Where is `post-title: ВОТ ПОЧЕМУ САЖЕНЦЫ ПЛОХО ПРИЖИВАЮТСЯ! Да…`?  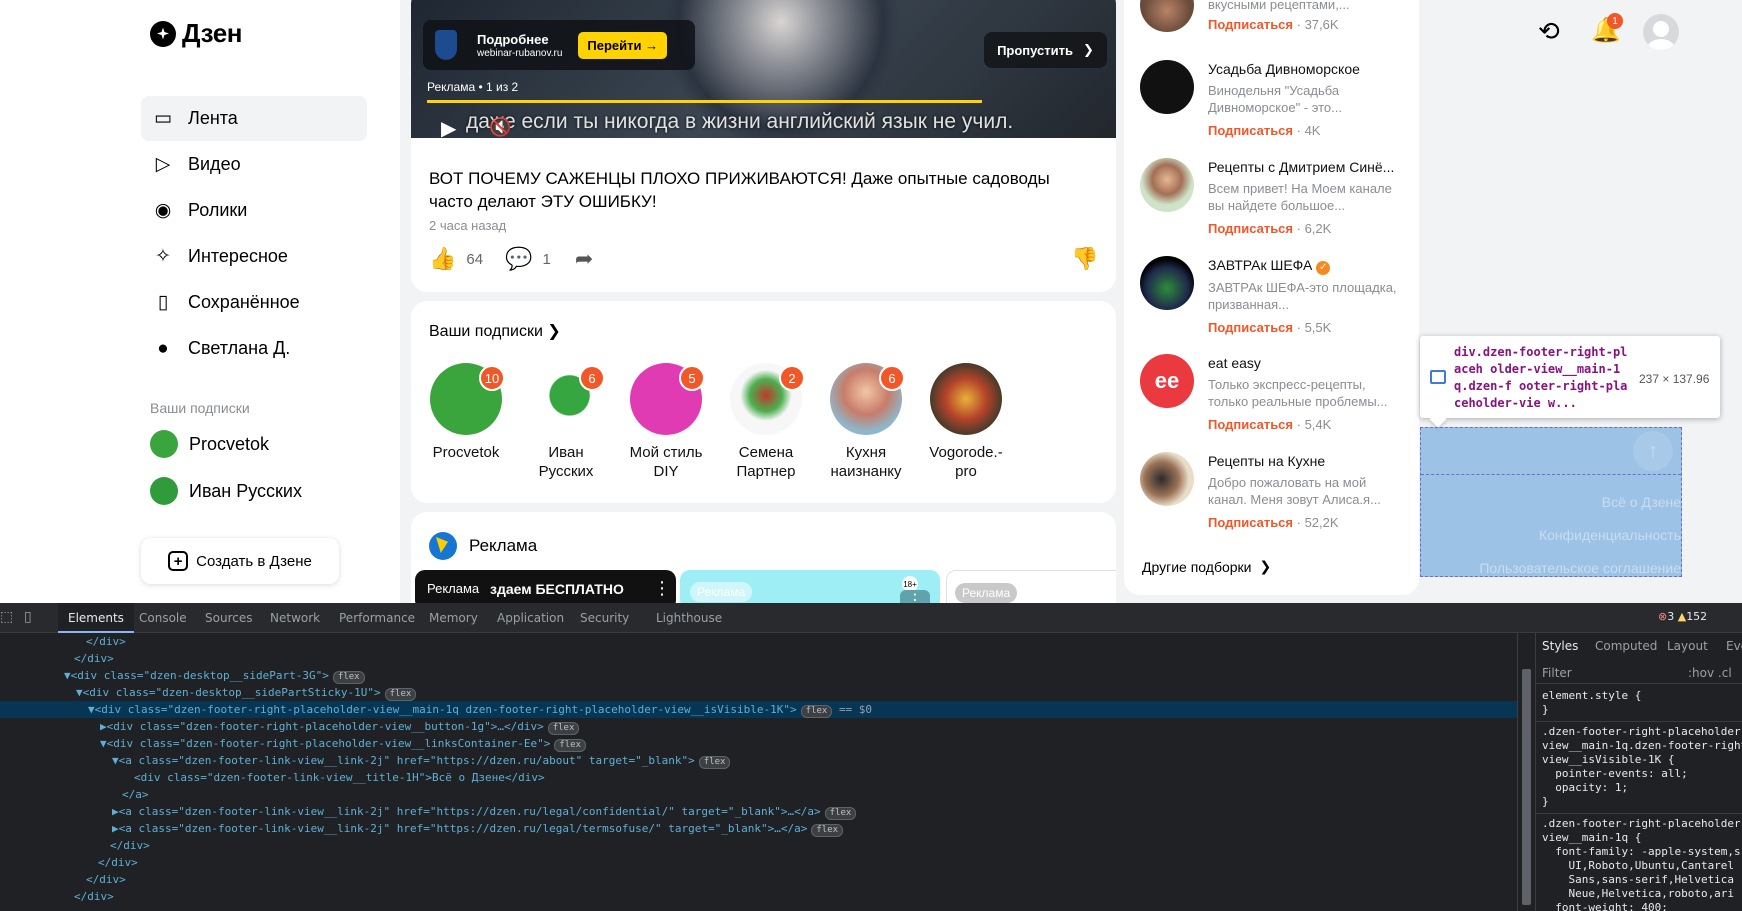 post-title: ВОТ ПОЧЕМУ САЖЕНЦЫ ПЛОХО ПРИЖИВАЮТСЯ! Да… is located at coordinates (759, 190).